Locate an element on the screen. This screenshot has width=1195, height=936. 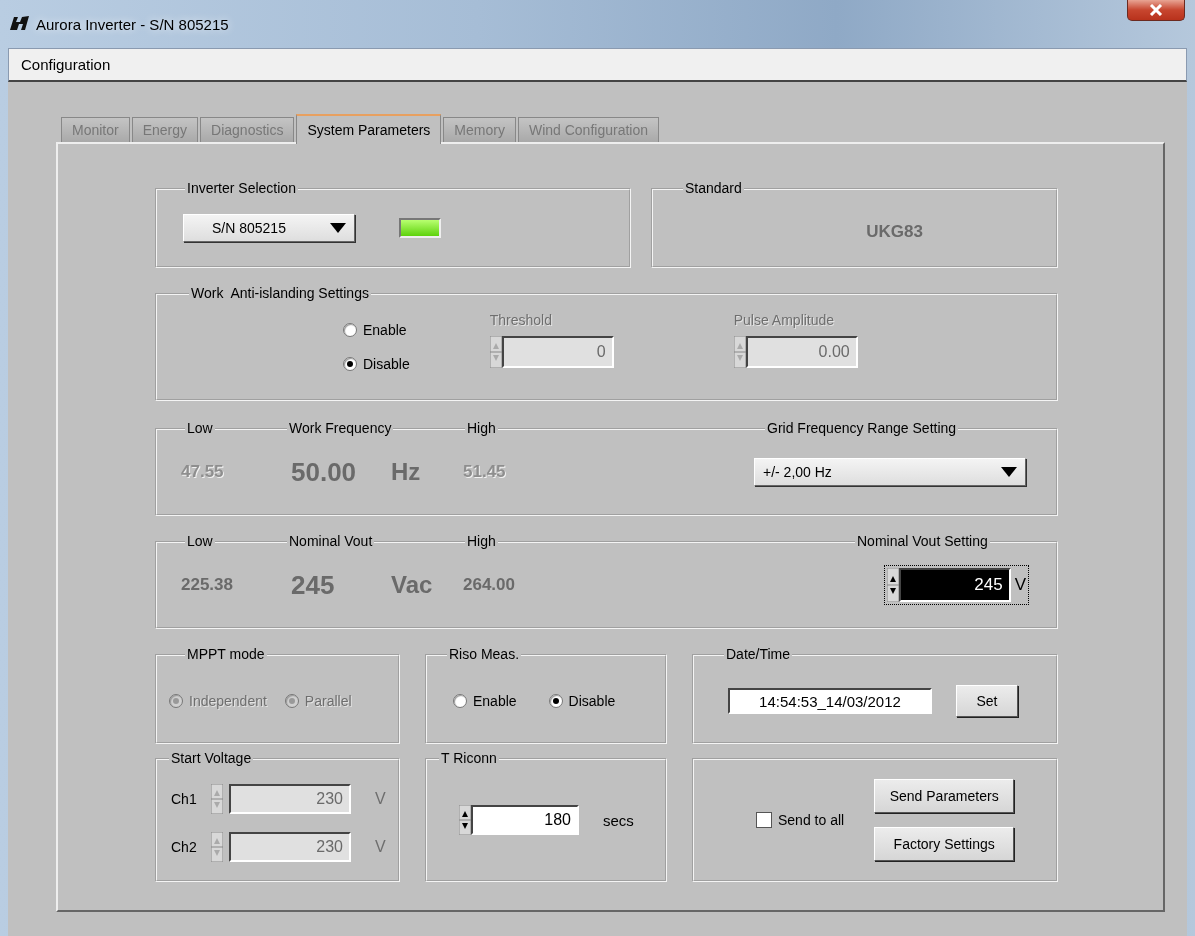
channel-label: Ch2 is located at coordinates (184, 847).